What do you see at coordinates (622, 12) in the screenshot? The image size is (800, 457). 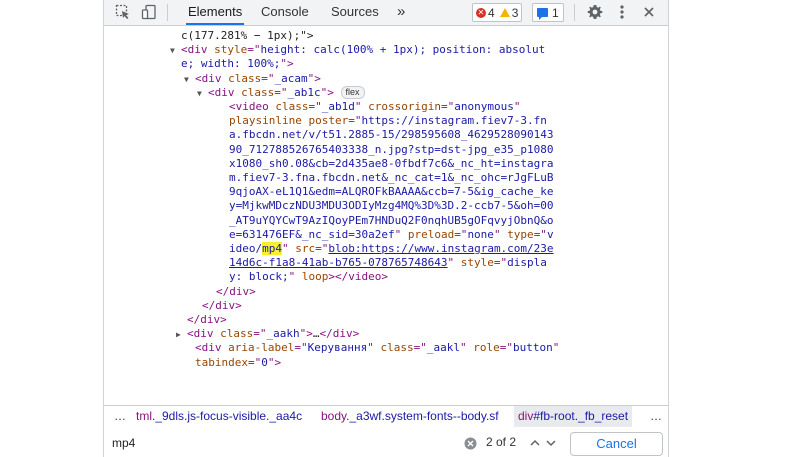 I see `more-options-icon` at bounding box center [622, 12].